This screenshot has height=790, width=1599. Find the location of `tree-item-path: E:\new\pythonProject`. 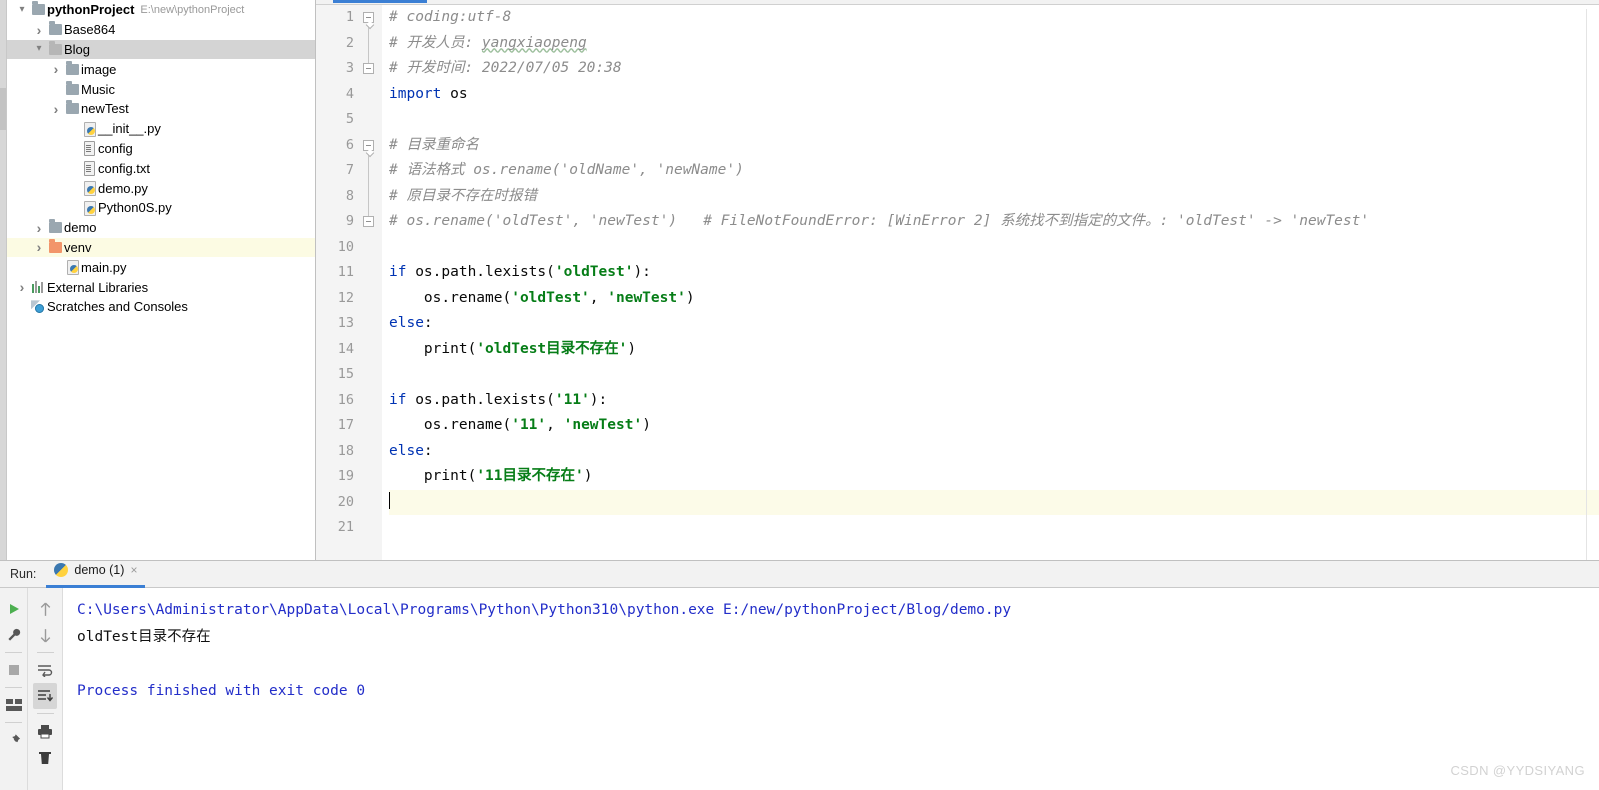

tree-item-path: E:\new\pythonProject is located at coordinates (192, 9).